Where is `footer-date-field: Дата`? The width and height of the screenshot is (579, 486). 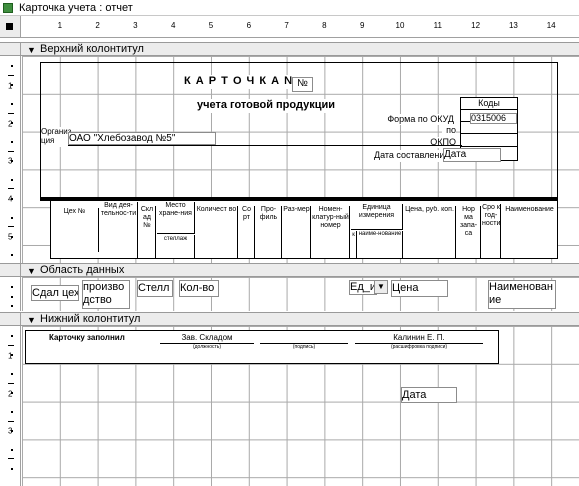
footer-date-field: Дата is located at coordinates (429, 395).